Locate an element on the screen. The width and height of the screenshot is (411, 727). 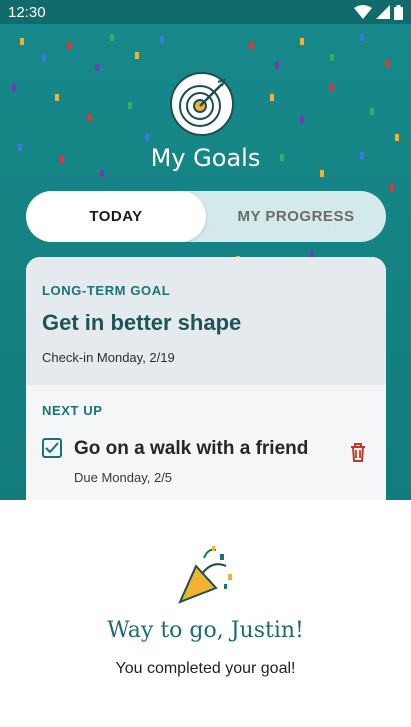
next-up-label: NEXT UP is located at coordinates (72, 410).